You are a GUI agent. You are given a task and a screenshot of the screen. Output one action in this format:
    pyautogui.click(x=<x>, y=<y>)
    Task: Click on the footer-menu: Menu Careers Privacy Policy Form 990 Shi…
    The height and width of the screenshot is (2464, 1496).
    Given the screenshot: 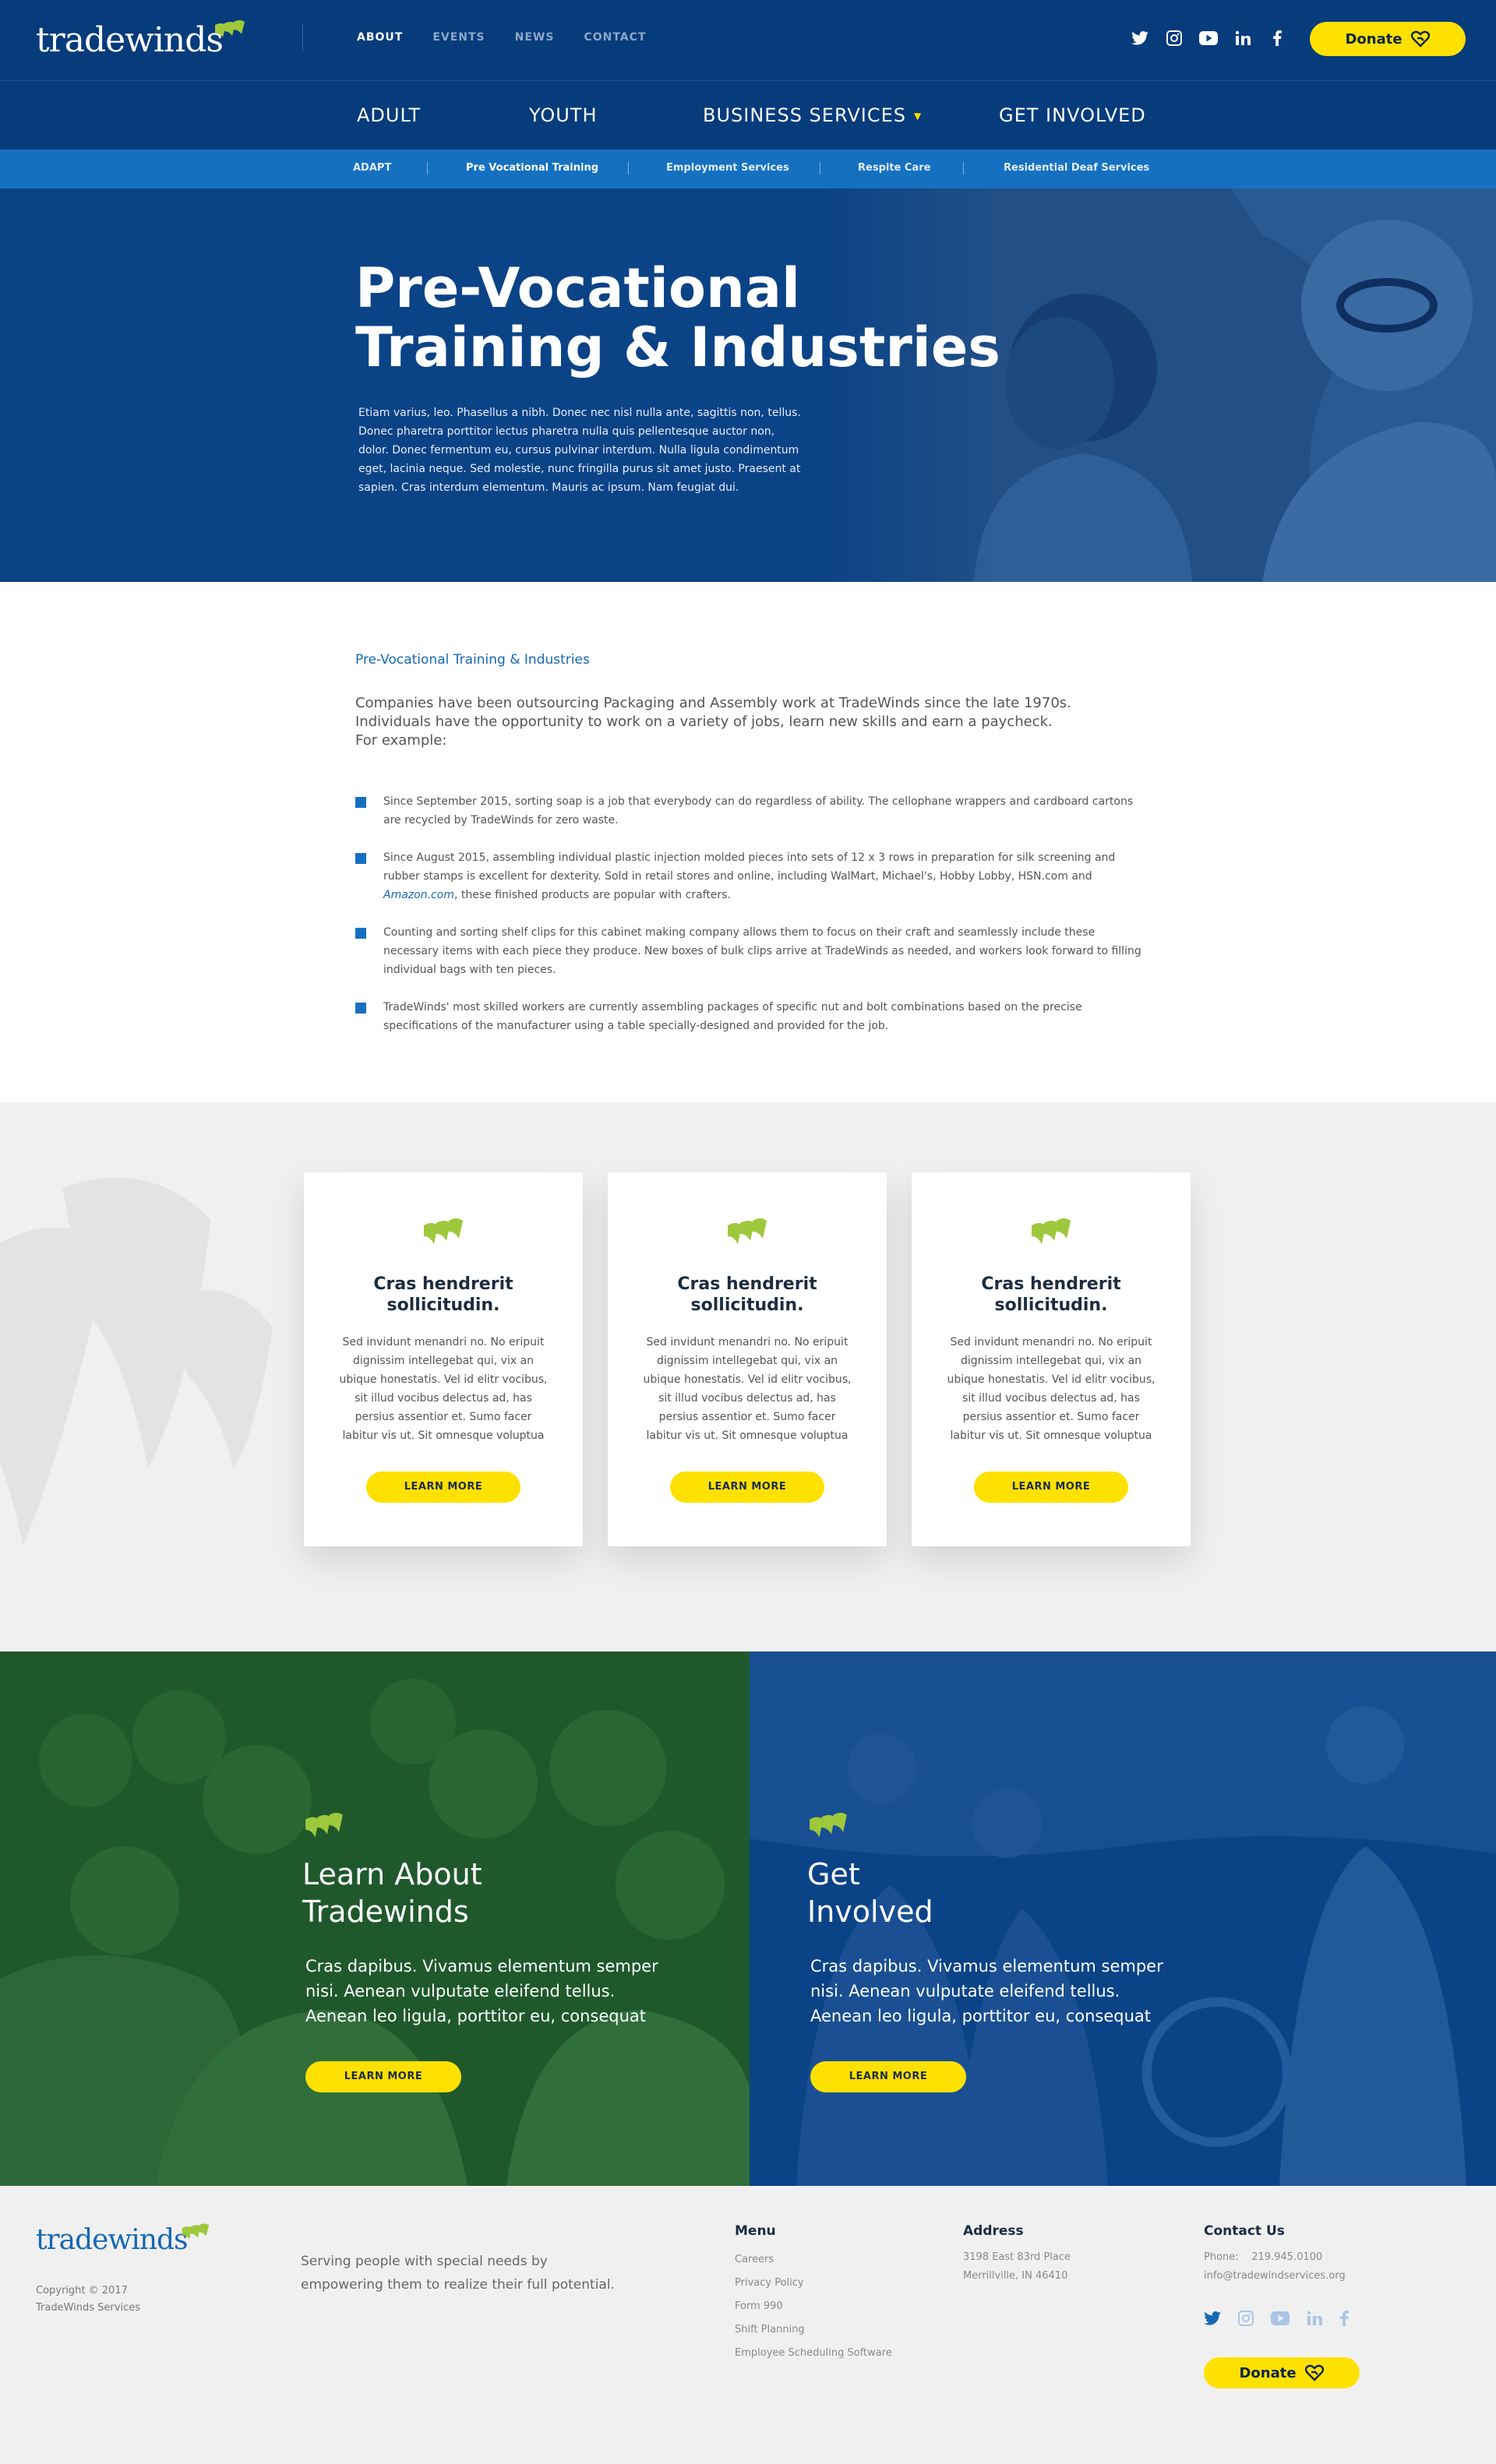 What is the action you would take?
    pyautogui.click(x=813, y=2294)
    